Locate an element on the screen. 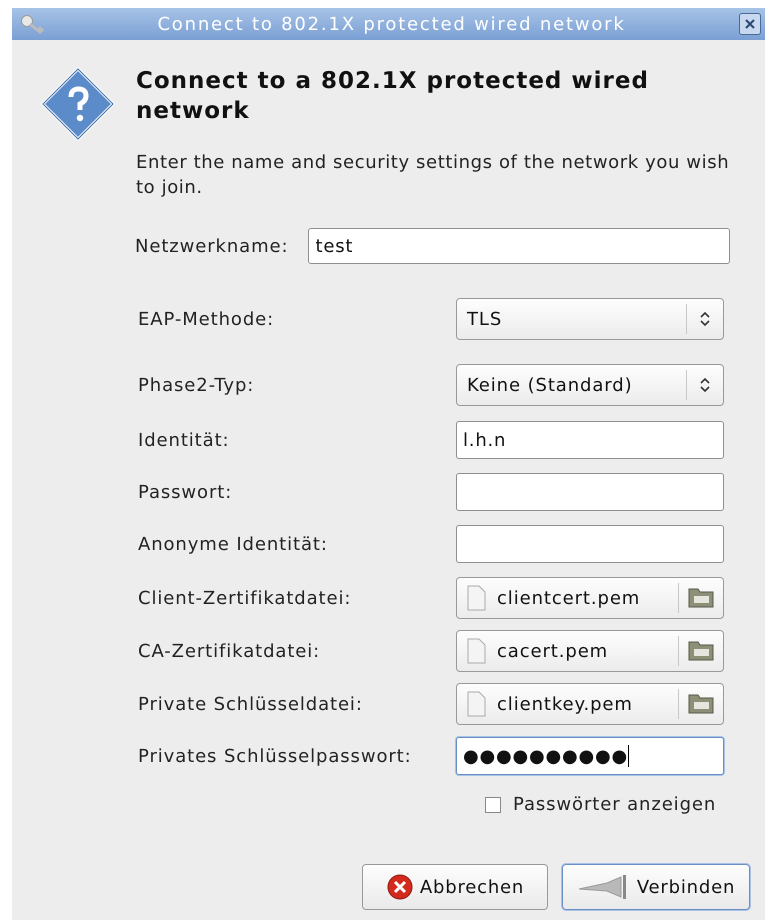  text-field: l.h.n is located at coordinates (590, 440).